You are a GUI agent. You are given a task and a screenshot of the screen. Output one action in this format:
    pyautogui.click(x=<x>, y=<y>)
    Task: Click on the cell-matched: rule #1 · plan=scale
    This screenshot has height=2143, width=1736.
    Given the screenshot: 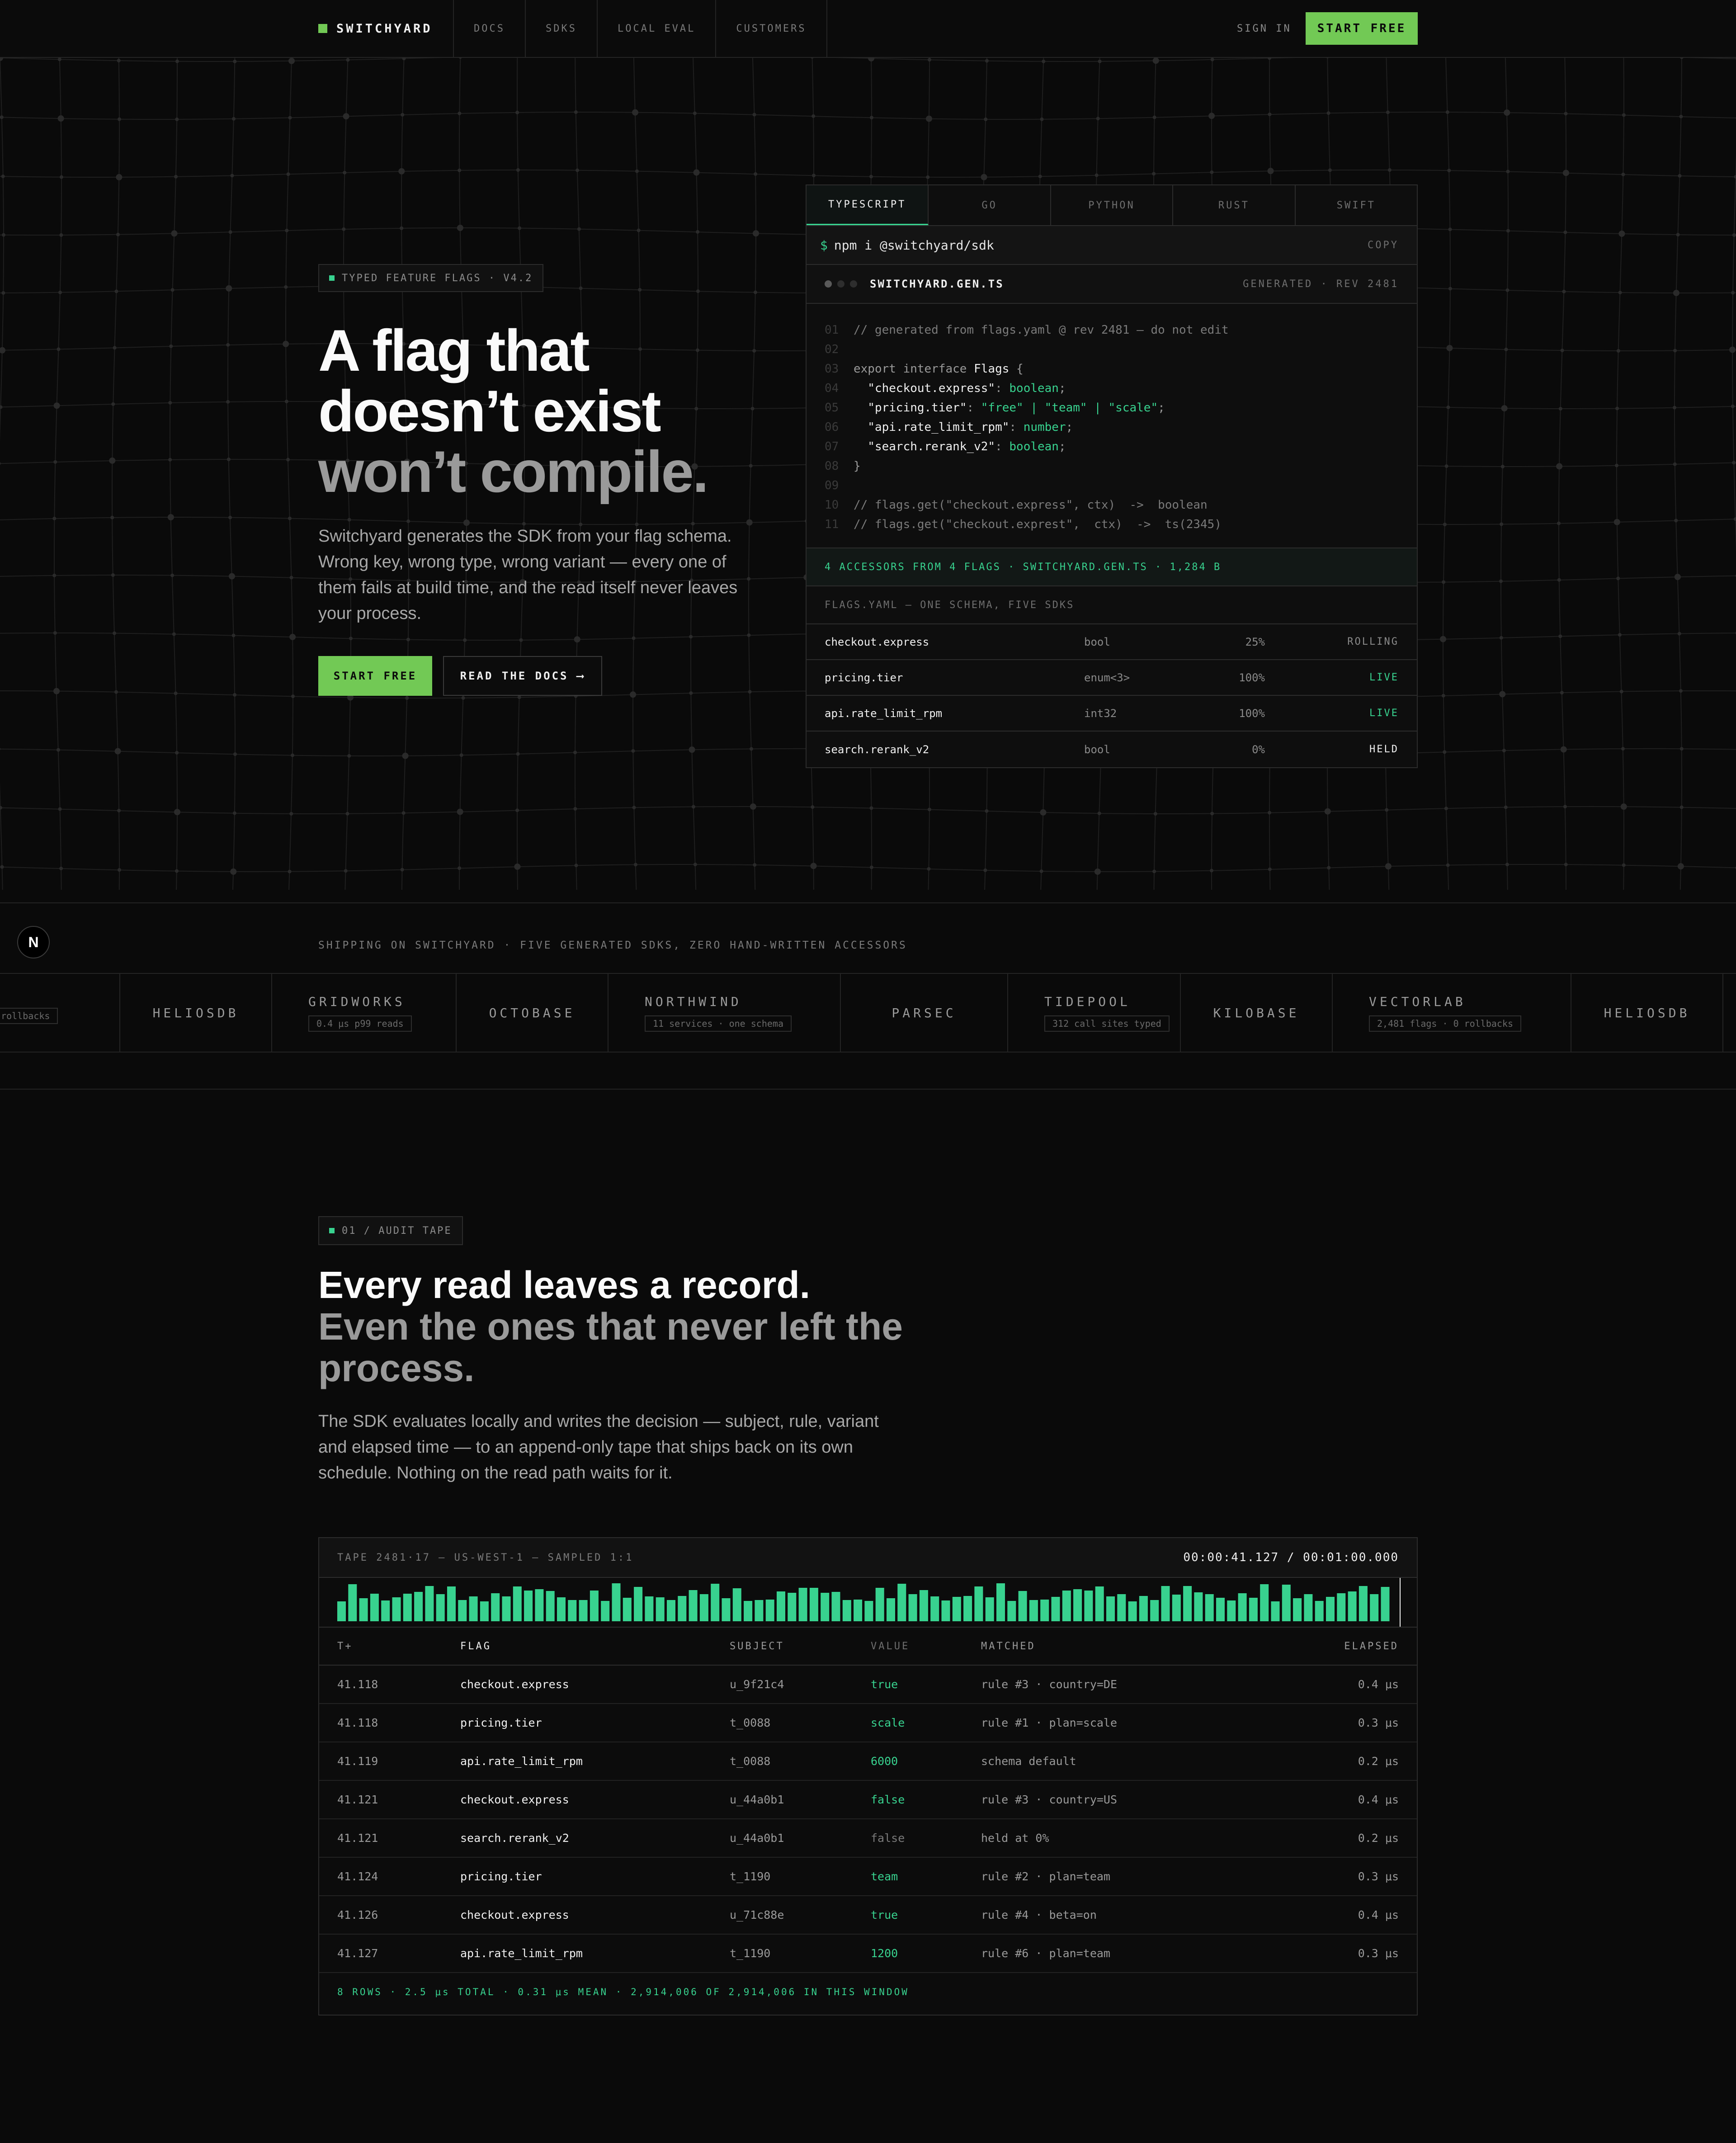 What is the action you would take?
    pyautogui.click(x=1050, y=1722)
    